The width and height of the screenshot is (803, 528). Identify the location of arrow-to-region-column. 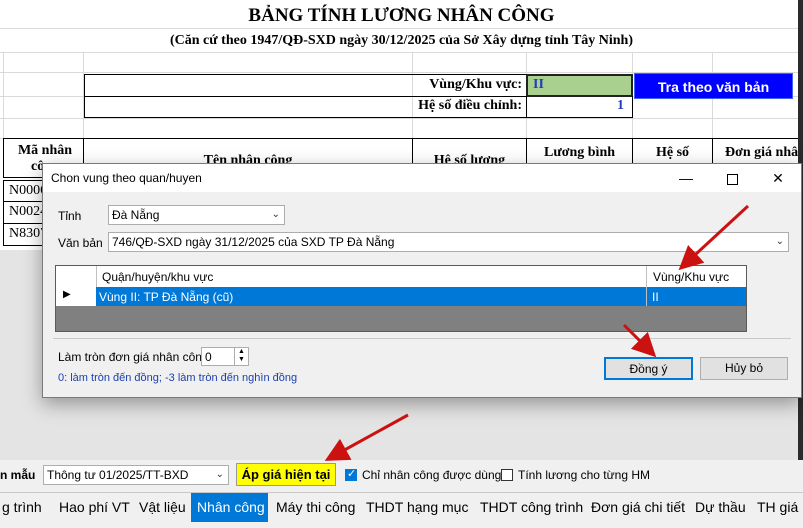
(714, 237).